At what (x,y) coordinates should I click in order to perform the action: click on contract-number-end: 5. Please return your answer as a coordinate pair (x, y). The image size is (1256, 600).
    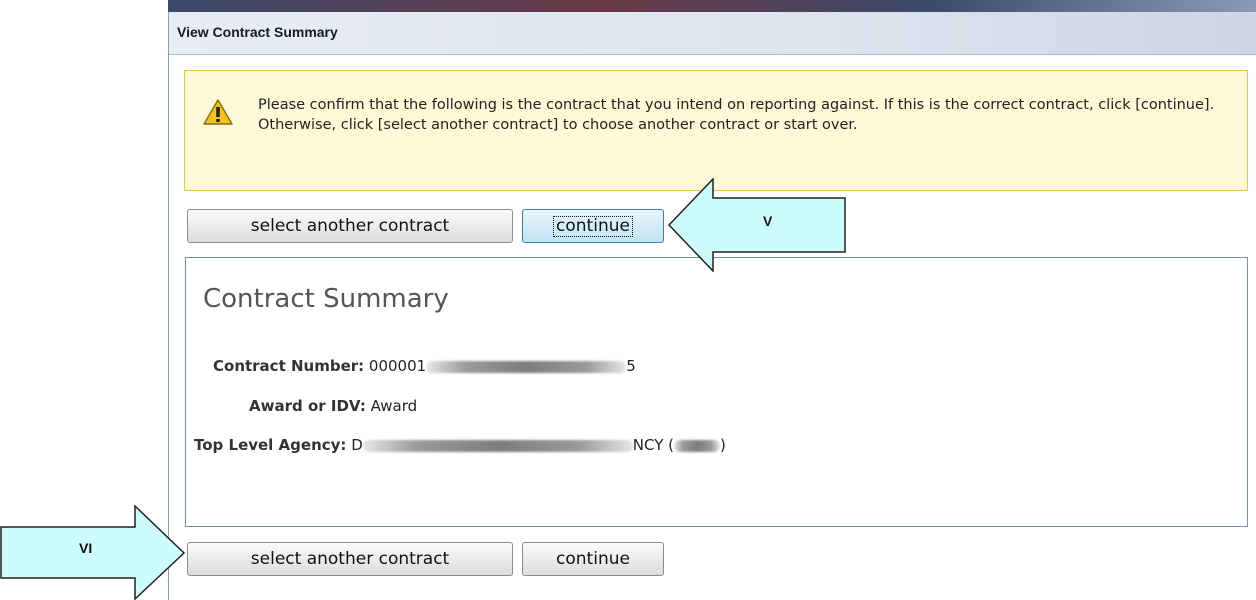
    Looking at the image, I should click on (631, 366).